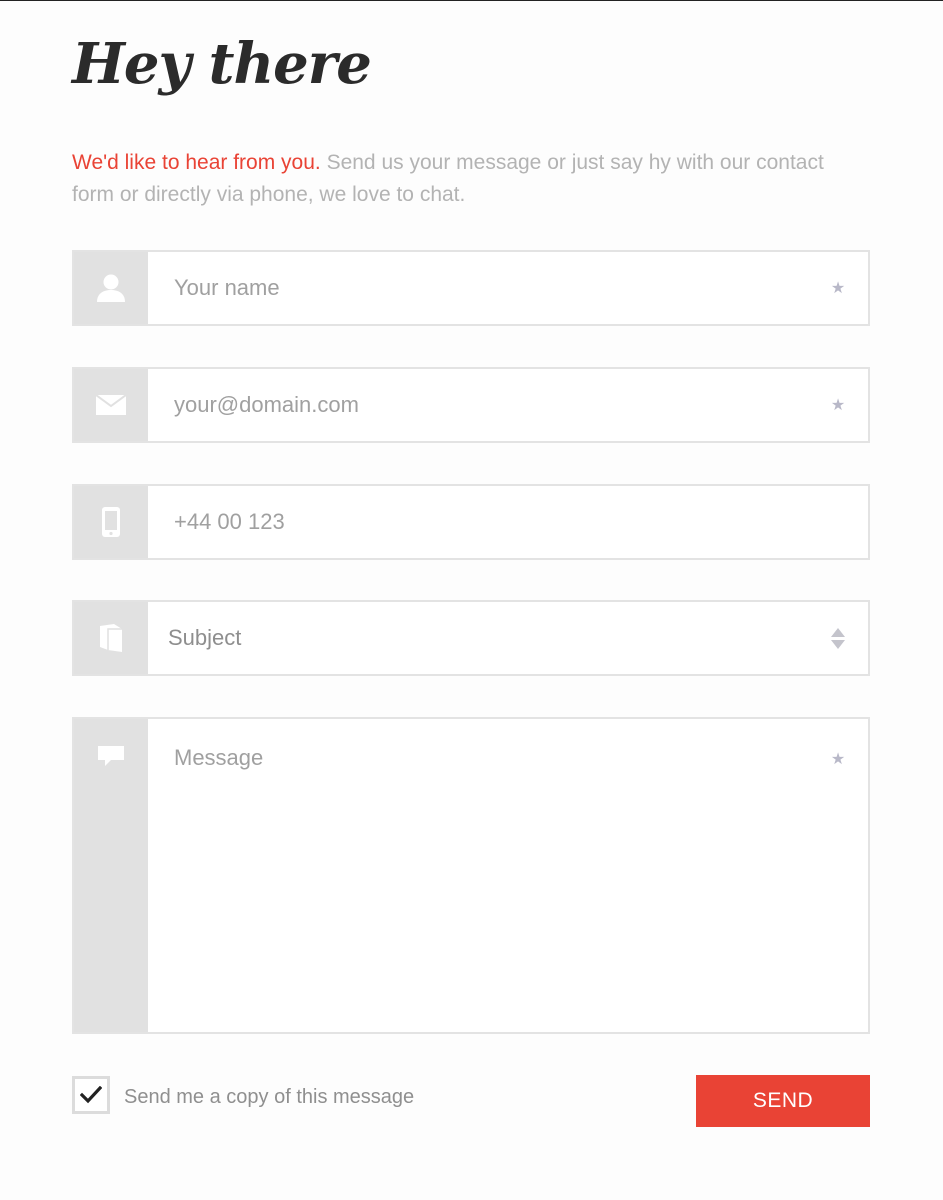  What do you see at coordinates (838, 638) in the screenshot?
I see `select-arrows-icon` at bounding box center [838, 638].